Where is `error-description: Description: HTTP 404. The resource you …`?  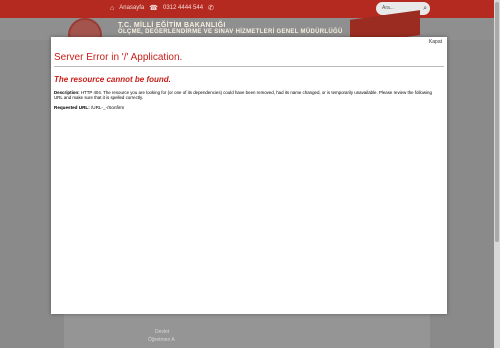 error-description: Description: HTTP 404. The resource you … is located at coordinates (247, 95).